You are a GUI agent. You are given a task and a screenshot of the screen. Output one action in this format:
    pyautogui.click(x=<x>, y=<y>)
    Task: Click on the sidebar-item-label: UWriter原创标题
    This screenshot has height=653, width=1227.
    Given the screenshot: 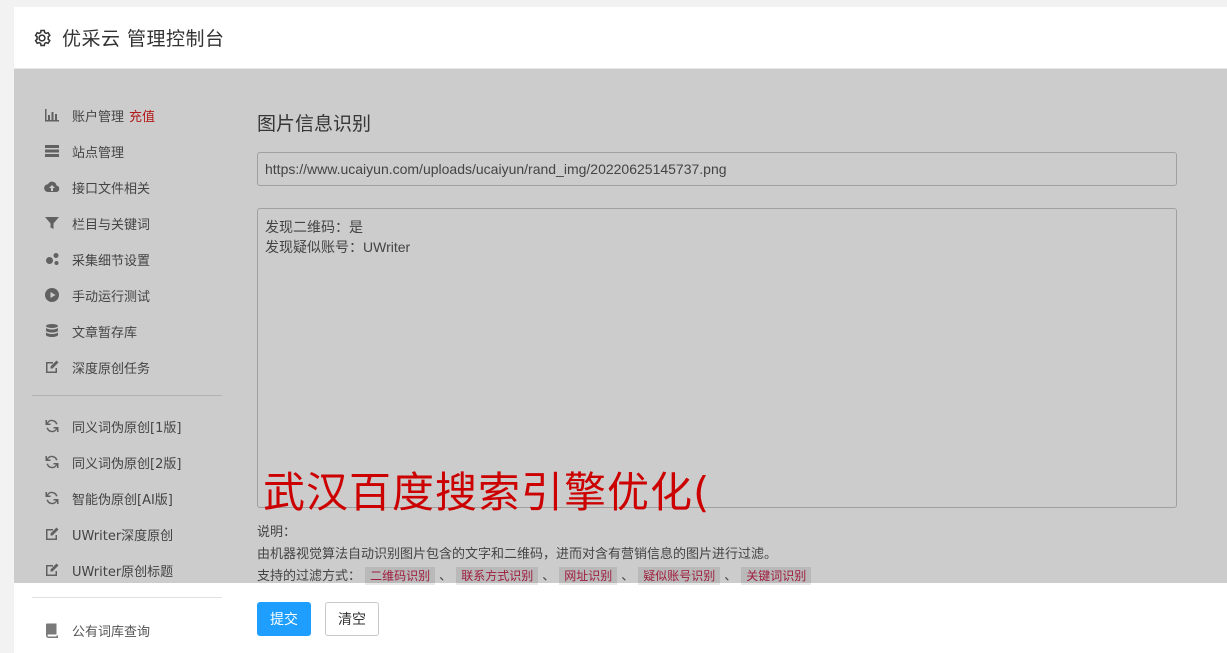 What is the action you would take?
    pyautogui.click(x=123, y=572)
    